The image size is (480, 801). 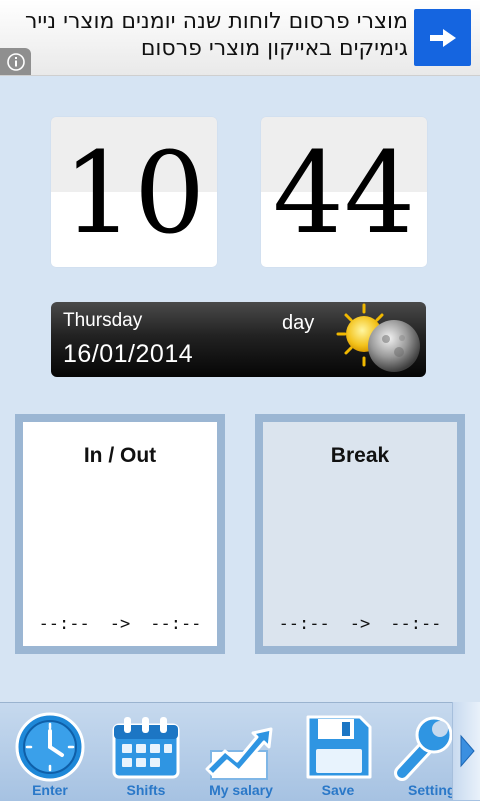 I want to click on ad-line-2: גימיקים באייקון מוצרי פרסום, so click(x=274, y=48).